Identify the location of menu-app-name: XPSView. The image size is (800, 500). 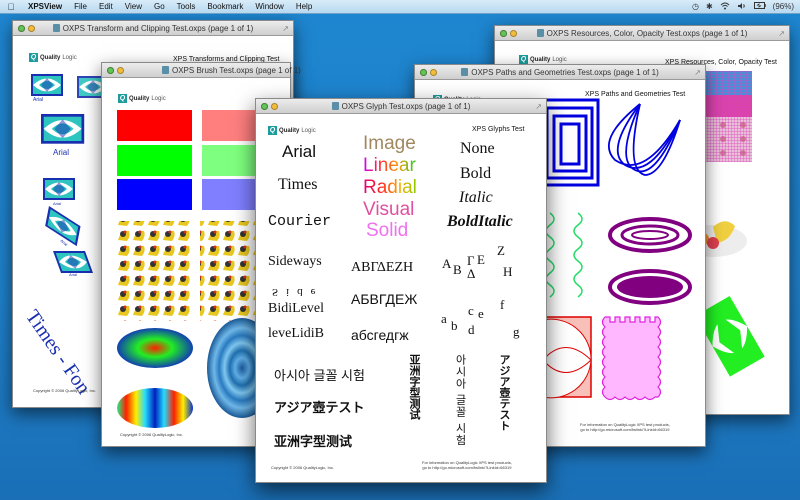
(45, 6).